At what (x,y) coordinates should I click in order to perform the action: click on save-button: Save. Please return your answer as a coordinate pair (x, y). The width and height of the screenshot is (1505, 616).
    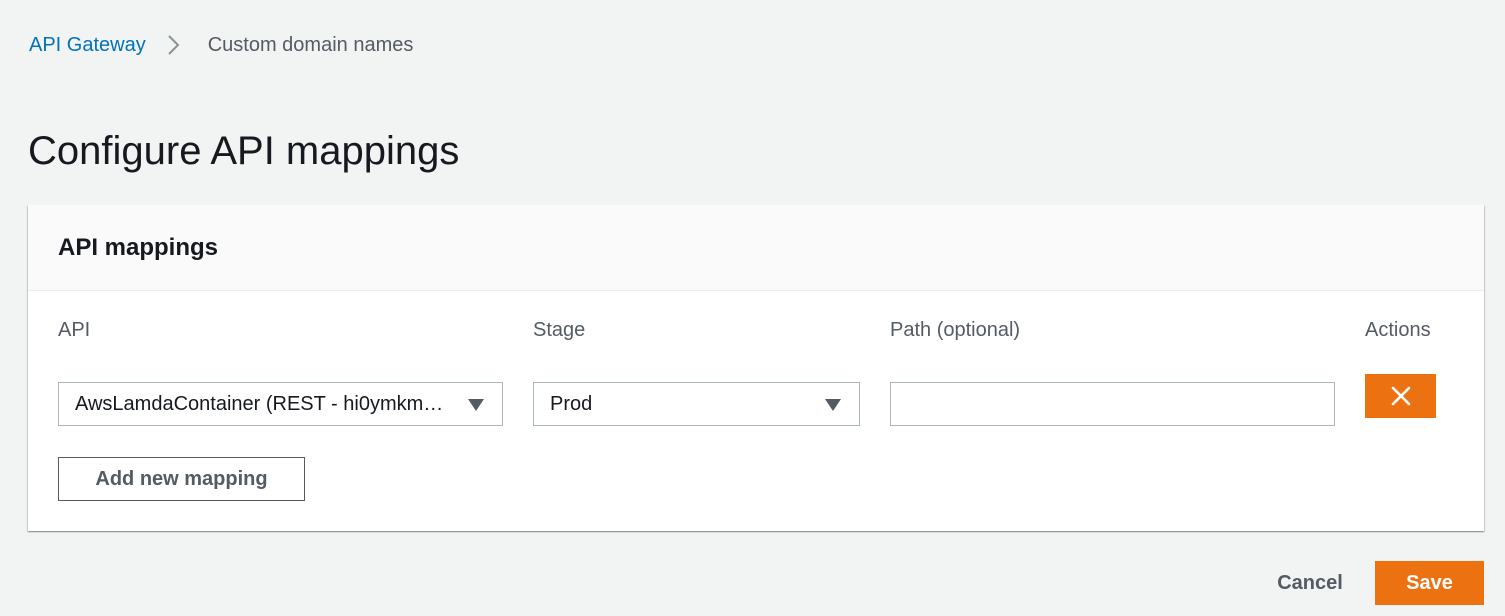
    Looking at the image, I should click on (1429, 583).